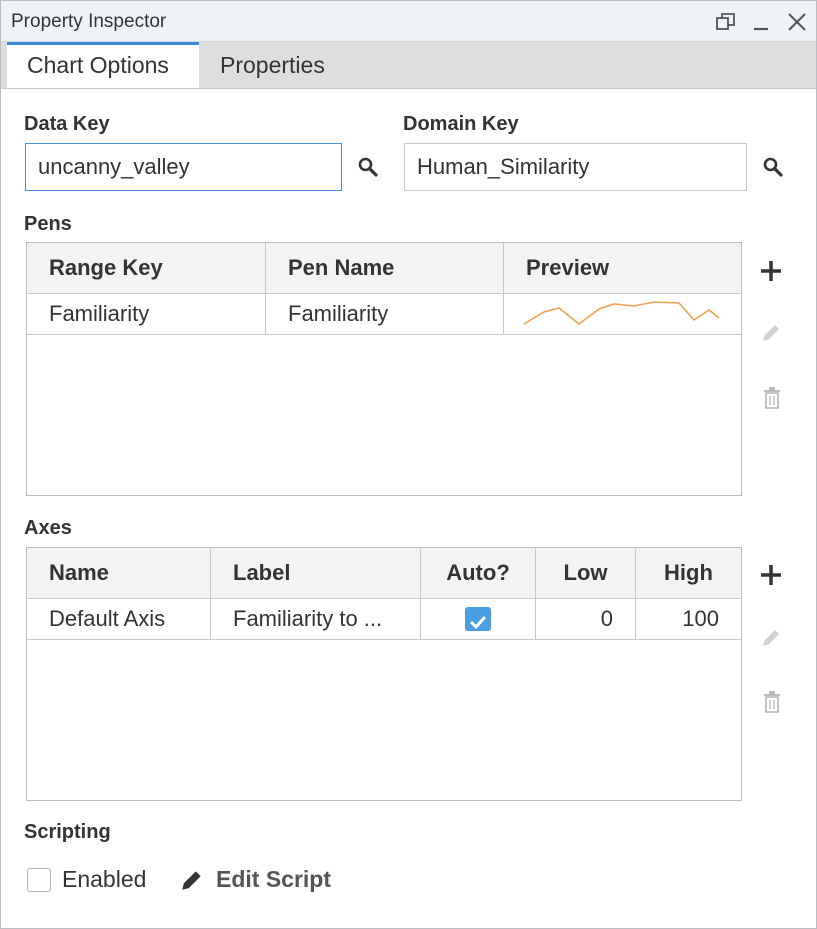  Describe the element at coordinates (103, 65) in the screenshot. I see `tab-chart-options: Chart Options` at that location.